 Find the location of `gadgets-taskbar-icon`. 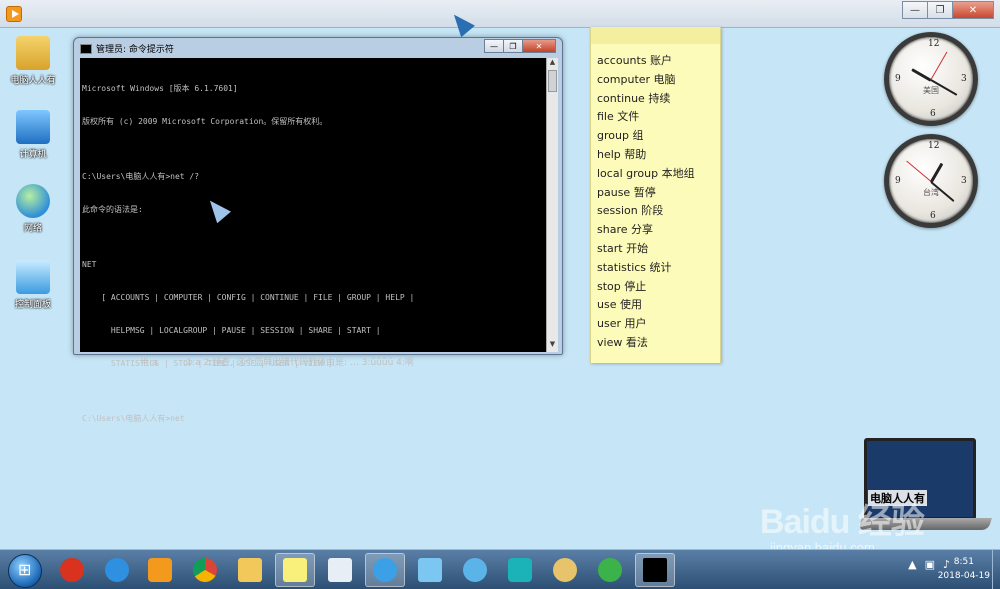

gadgets-taskbar-icon is located at coordinates (385, 570).